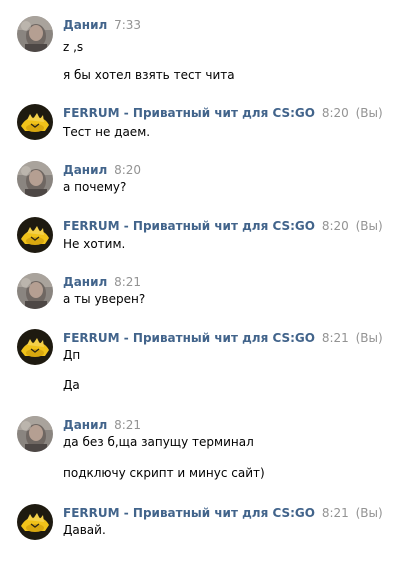 The image size is (408, 565). Describe the element at coordinates (73, 47) in the screenshot. I see `message-text: z ,s` at that location.